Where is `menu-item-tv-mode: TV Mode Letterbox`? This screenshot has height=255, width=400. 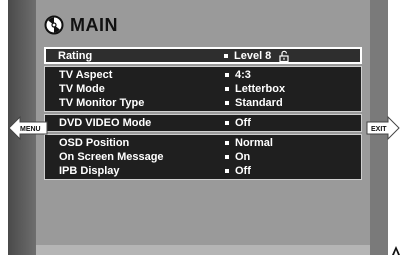 menu-item-tv-mode: TV Mode Letterbox is located at coordinates (203, 89).